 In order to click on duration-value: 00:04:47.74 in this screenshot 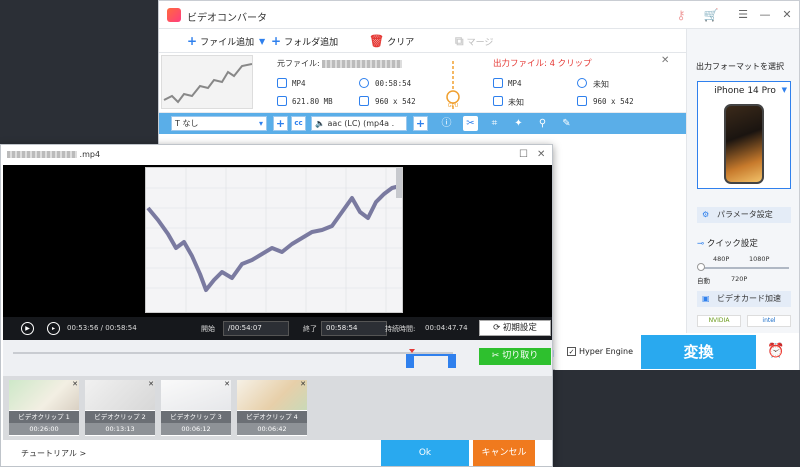, I will do `click(446, 328)`.